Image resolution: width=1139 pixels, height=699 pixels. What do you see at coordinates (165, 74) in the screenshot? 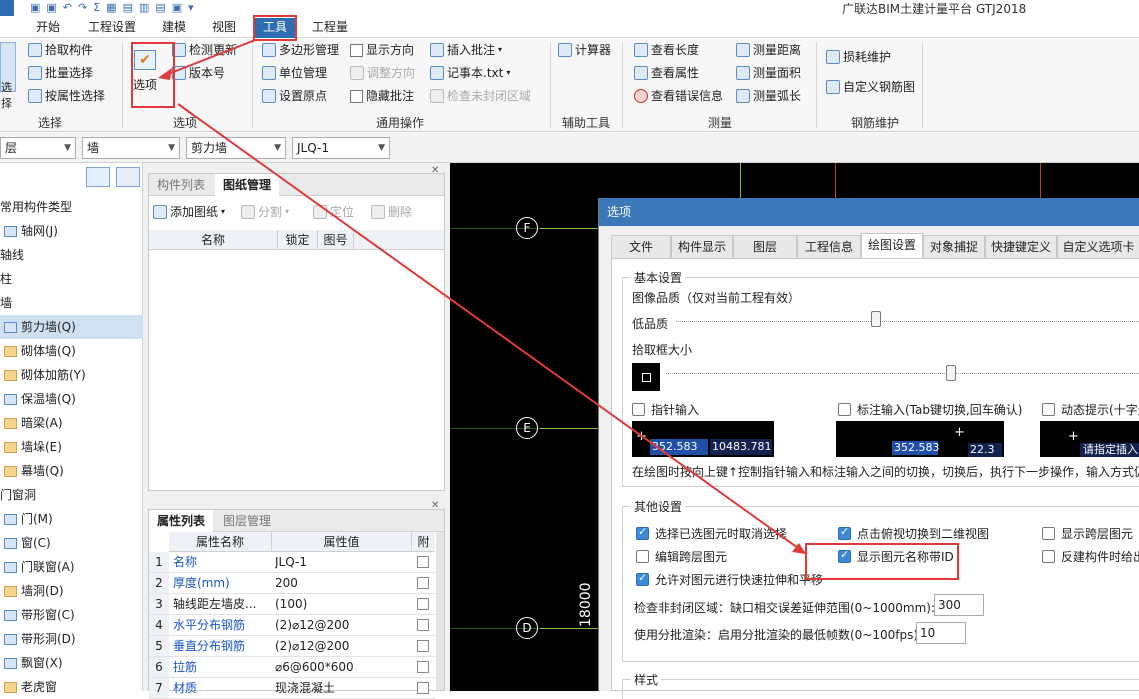
I see `arrow-head` at bounding box center [165, 74].